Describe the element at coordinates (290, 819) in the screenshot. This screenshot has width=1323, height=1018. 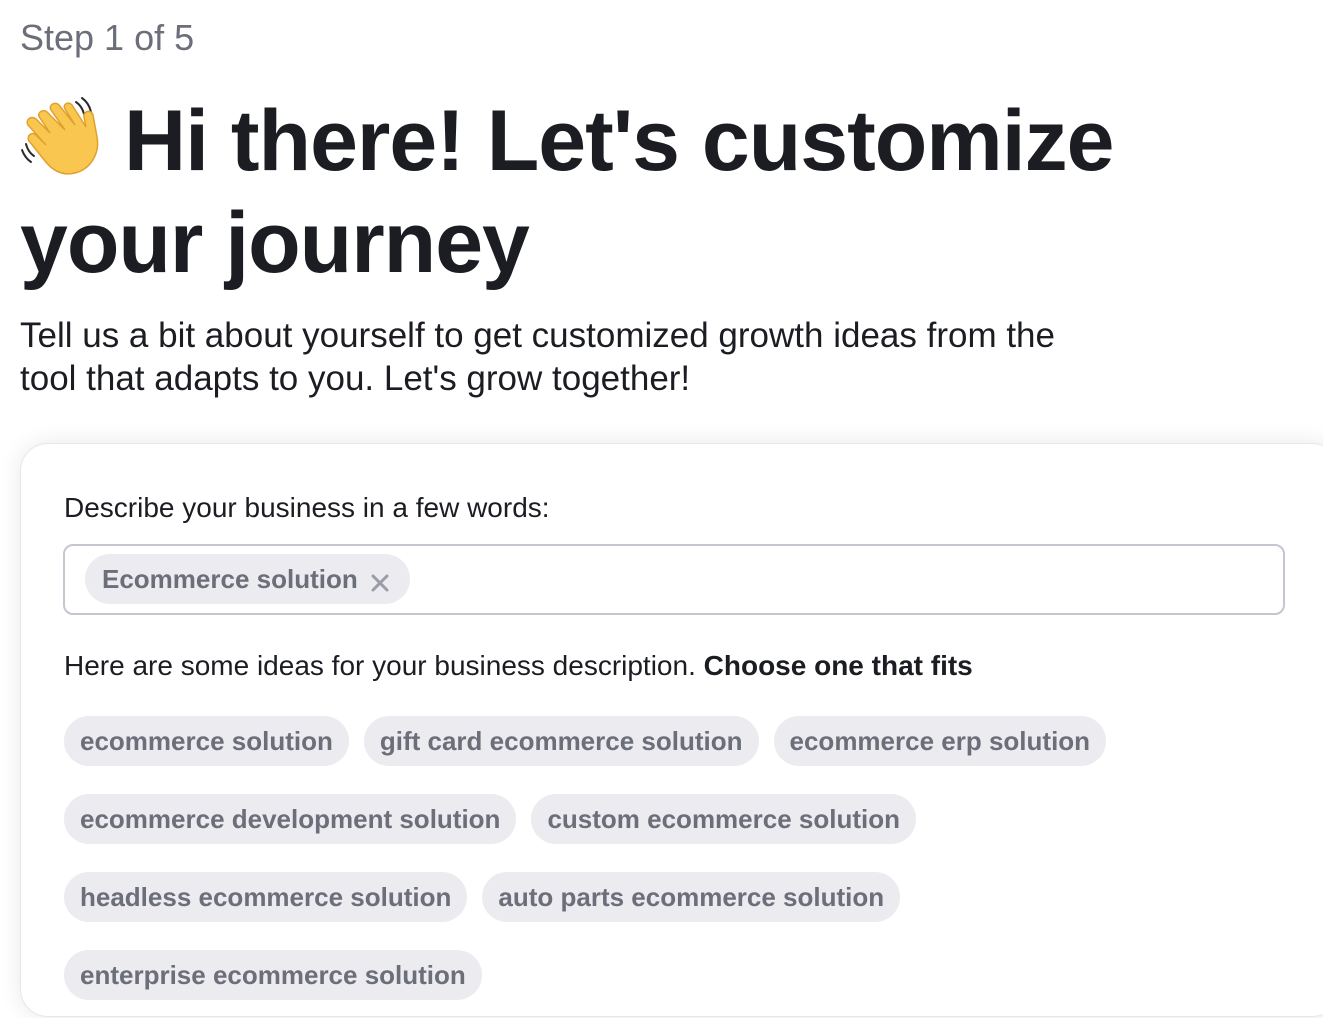
I see `suggestion-chip: ecommerce development solution` at that location.